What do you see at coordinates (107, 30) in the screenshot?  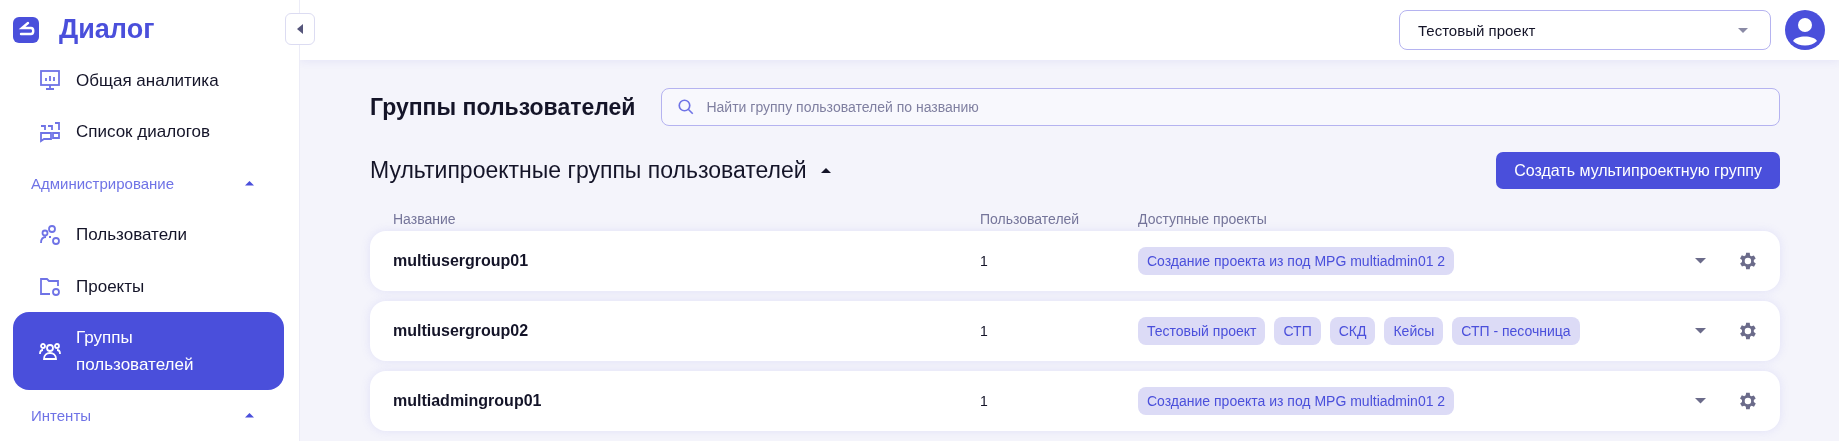 I see `app-logo-text: Диалог` at bounding box center [107, 30].